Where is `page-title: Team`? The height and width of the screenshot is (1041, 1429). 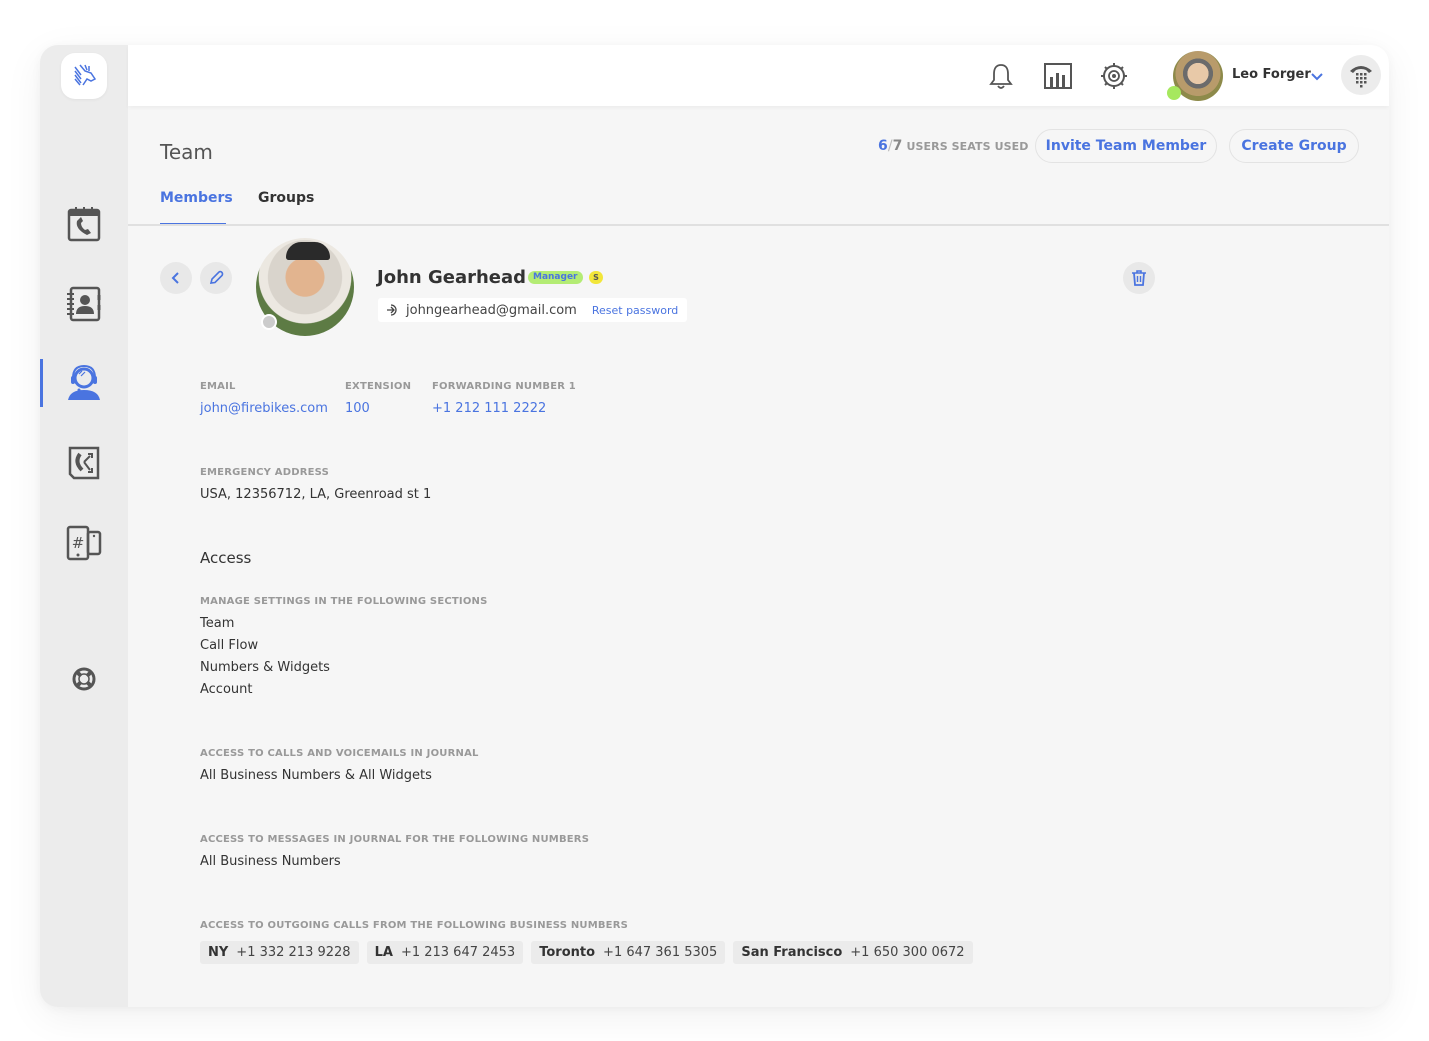
page-title: Team is located at coordinates (186, 152).